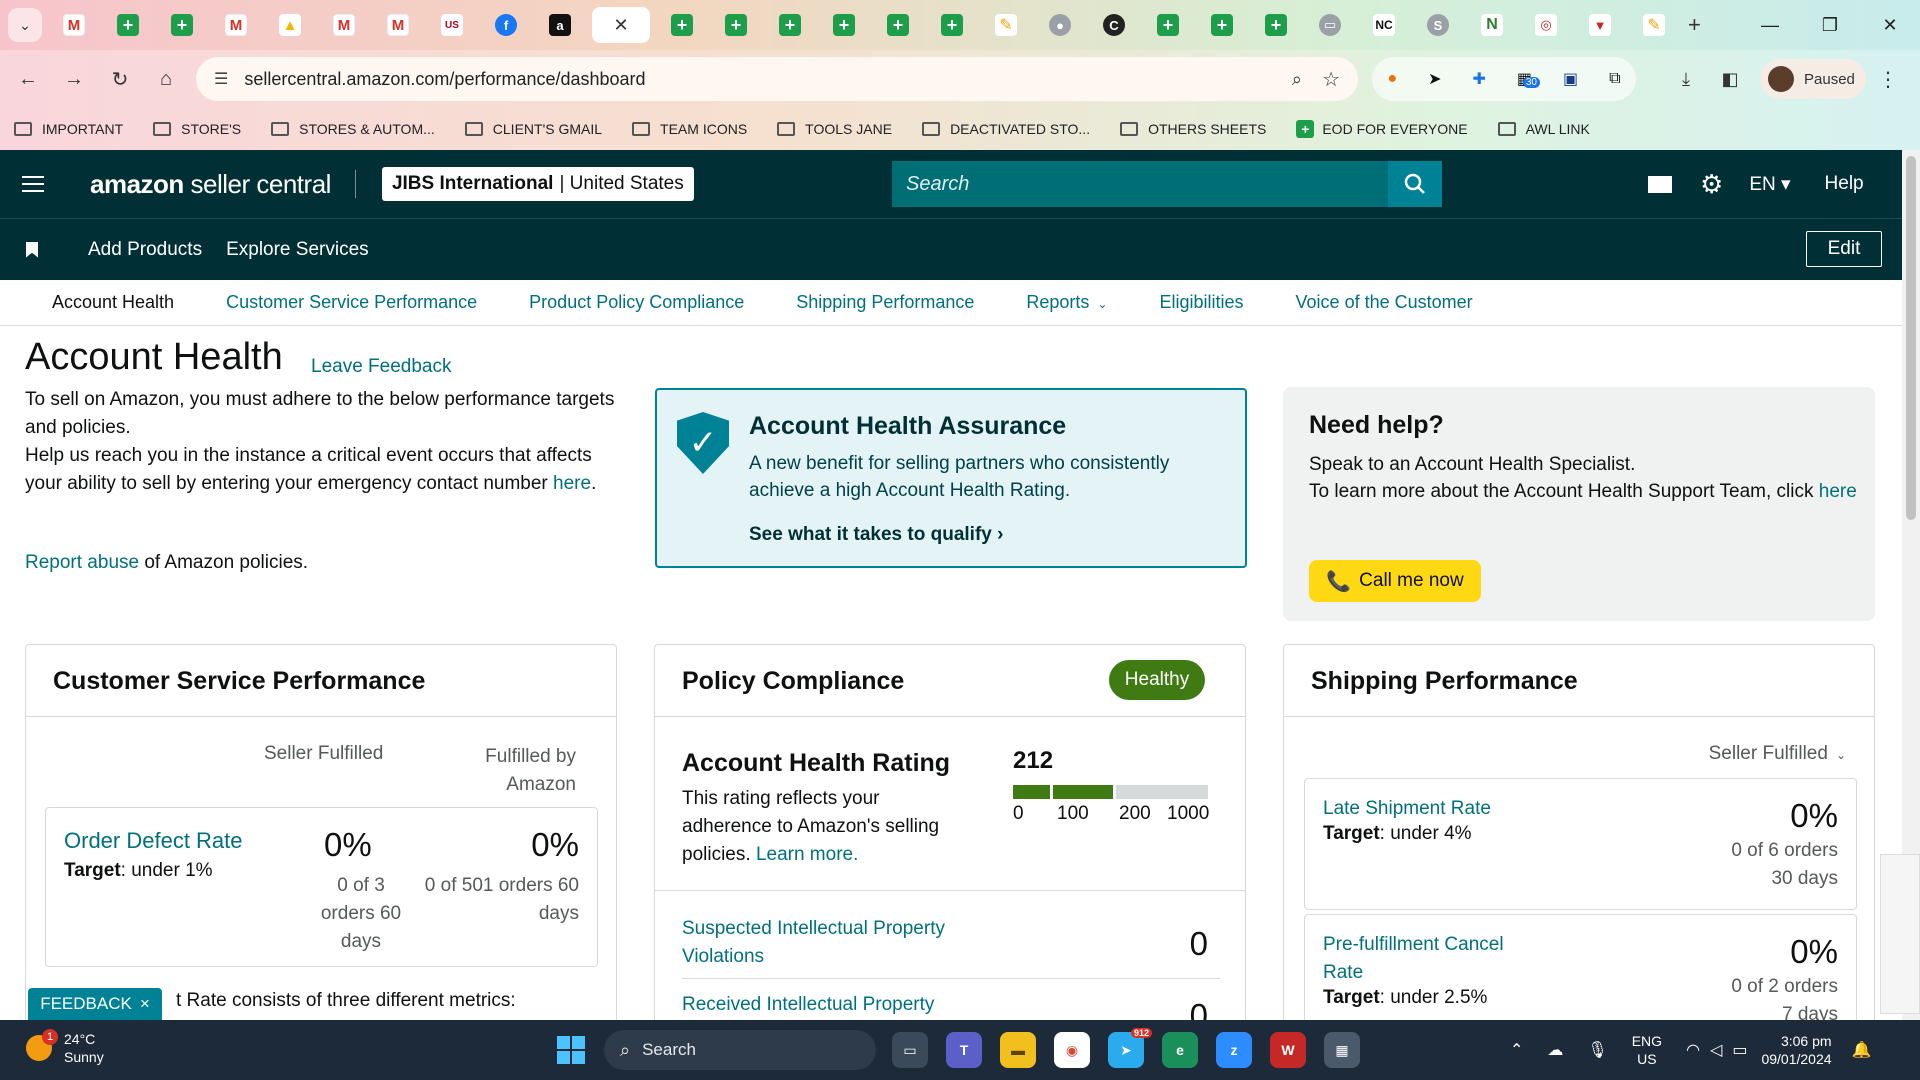 The height and width of the screenshot is (1080, 1920). What do you see at coordinates (145, 250) in the screenshot?
I see `add-products-link: Add Products` at bounding box center [145, 250].